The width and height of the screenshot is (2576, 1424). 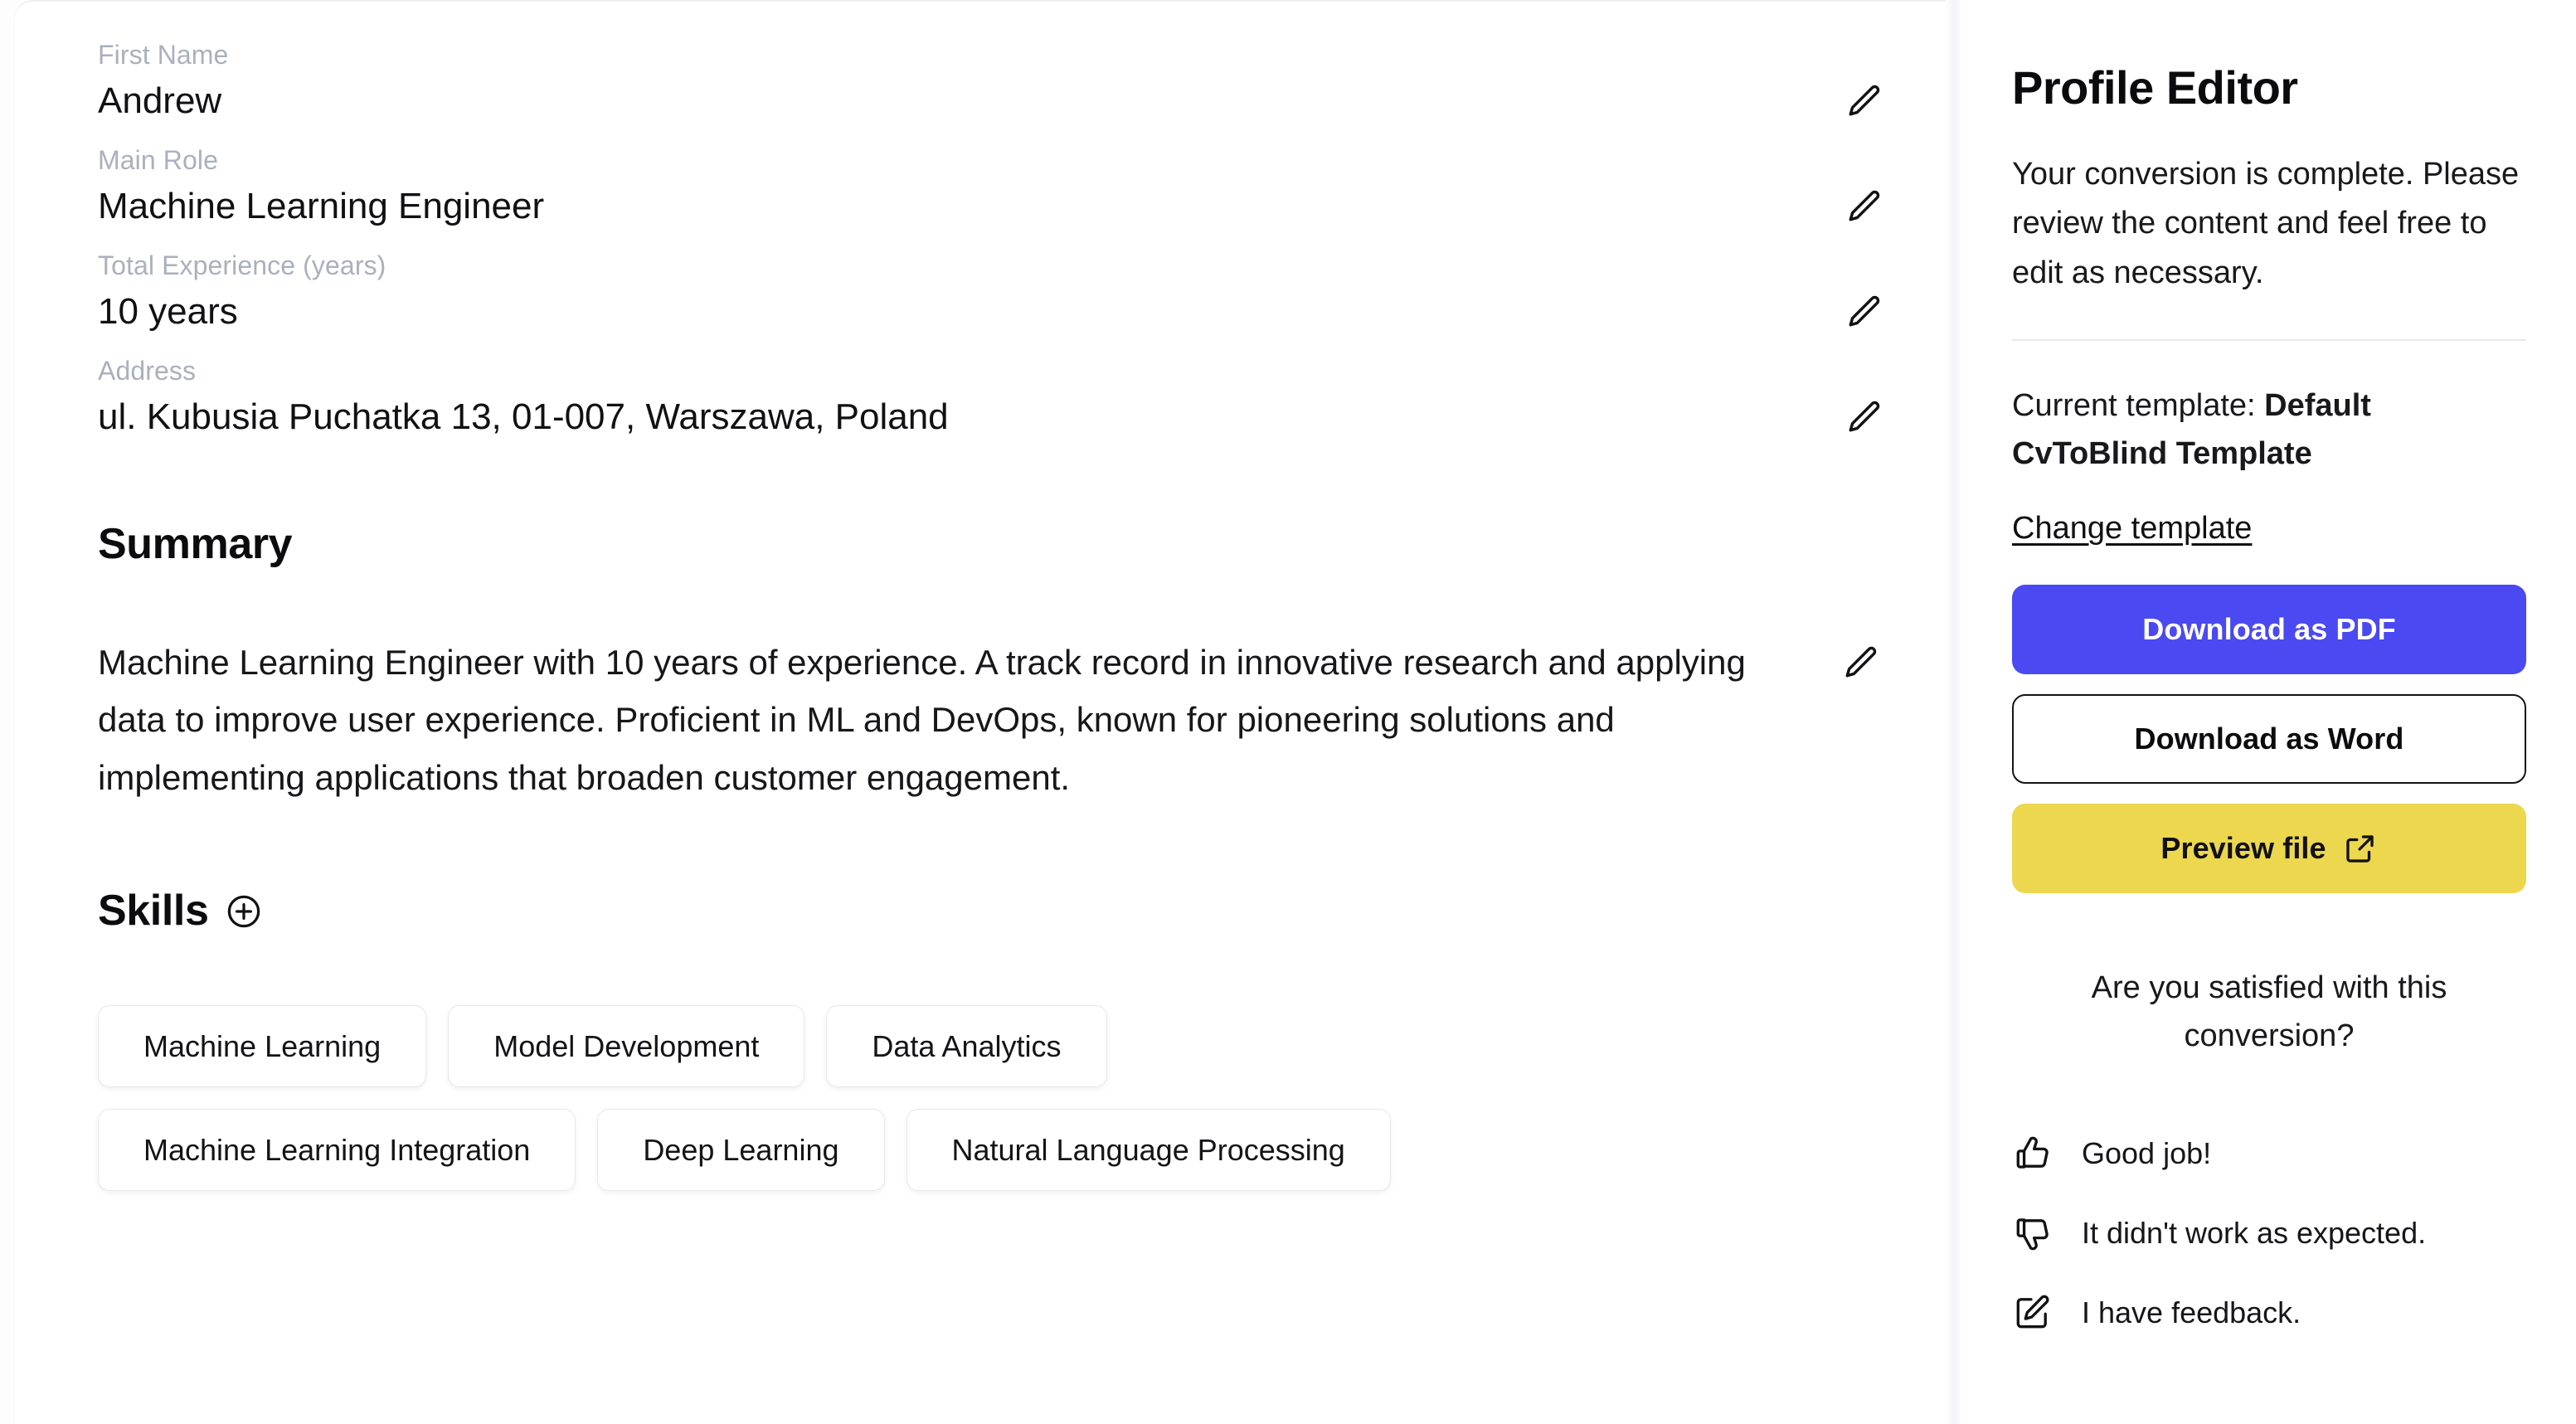 What do you see at coordinates (2155, 87) in the screenshot?
I see `page-title: Profile Editor` at bounding box center [2155, 87].